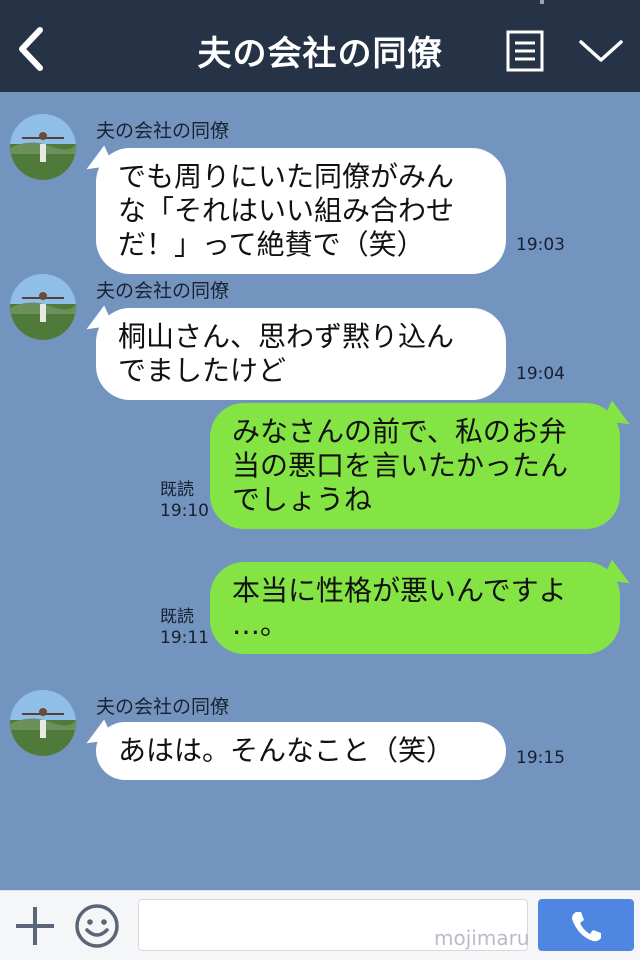 The image size is (640, 960). I want to click on message-time: 19:10, so click(184, 511).